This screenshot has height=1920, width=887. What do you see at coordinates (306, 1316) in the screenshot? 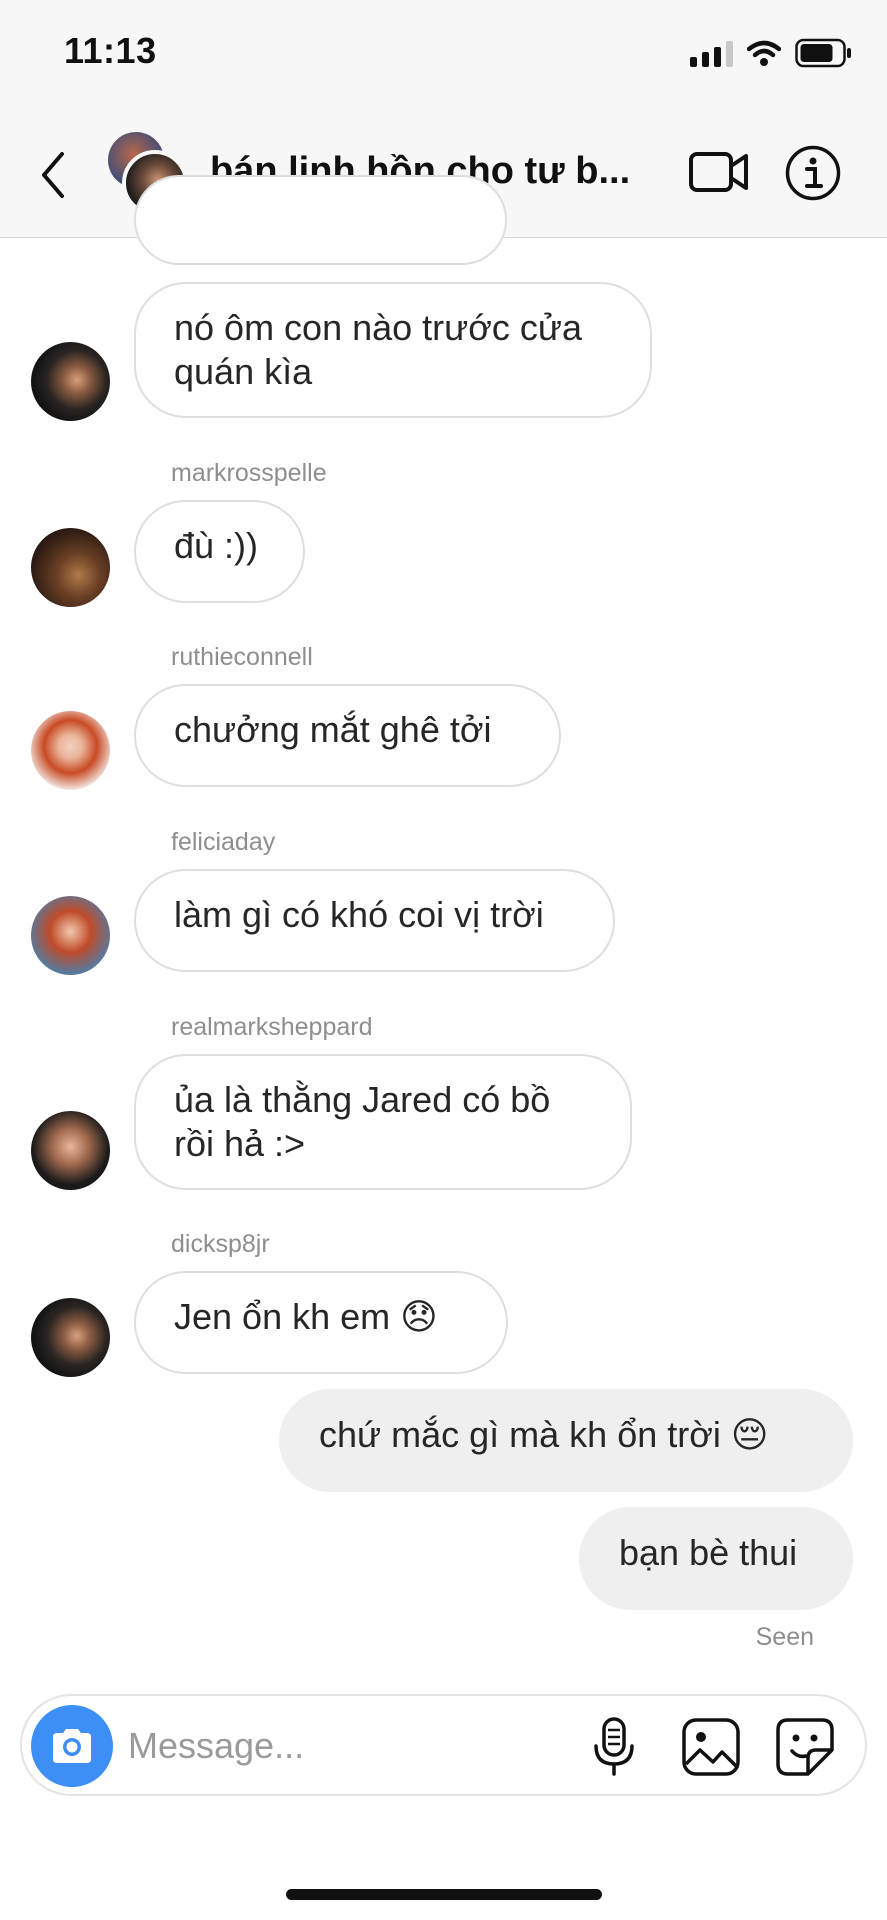
I see `message-text: Jen ổn kh em 😞` at bounding box center [306, 1316].